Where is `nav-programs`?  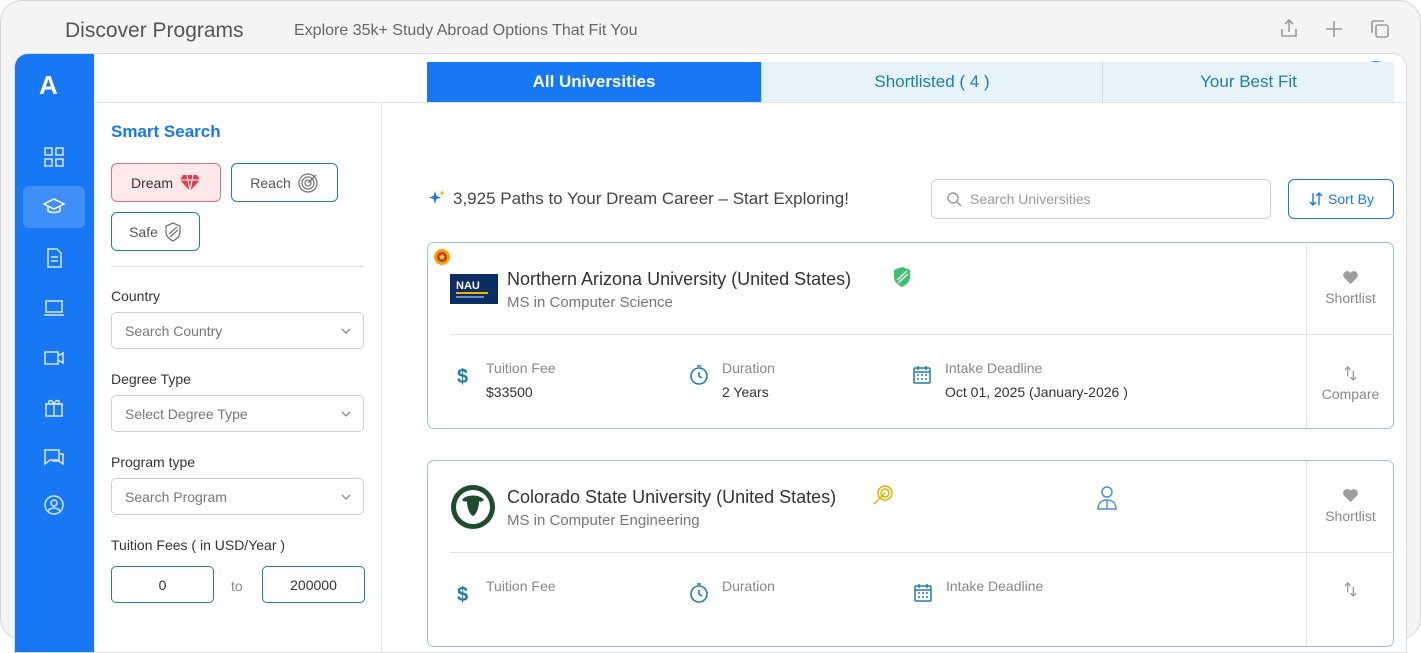 nav-programs is located at coordinates (54, 207).